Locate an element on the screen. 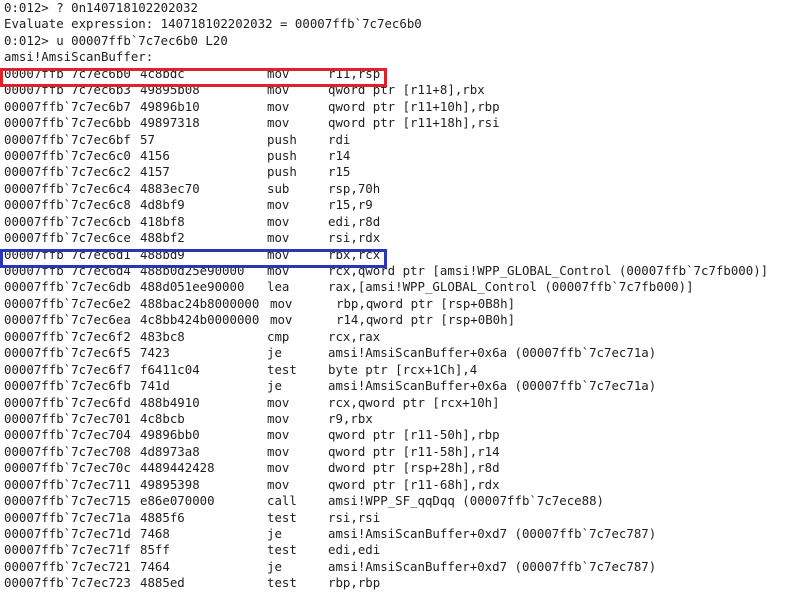 This screenshot has height=605, width=793. instruction-bytes: 4489442428 is located at coordinates (177, 468).